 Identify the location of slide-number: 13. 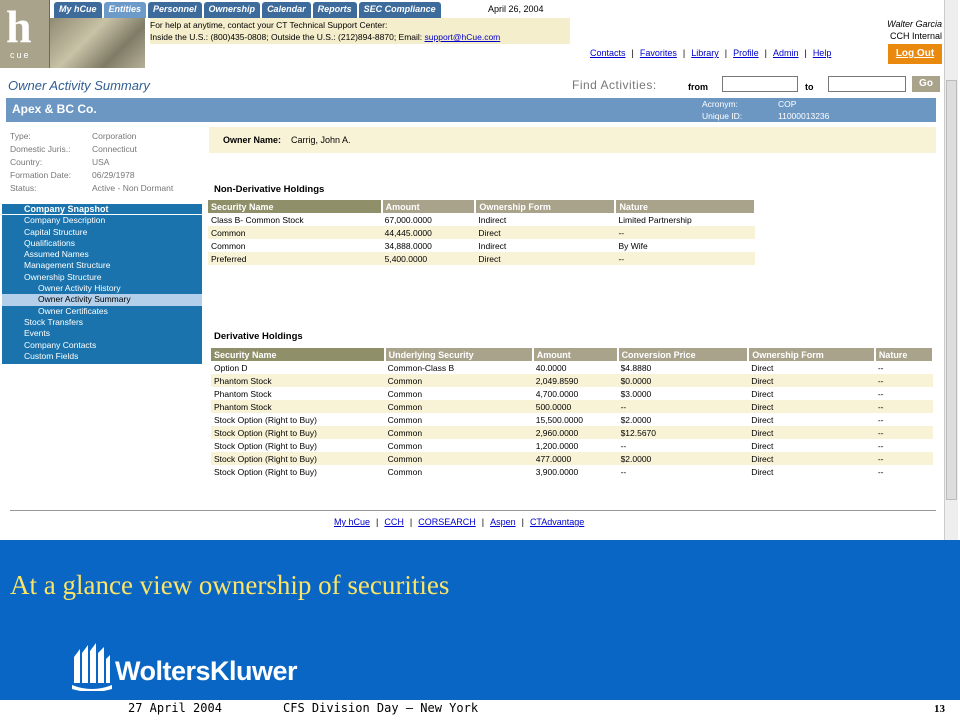
(939, 709).